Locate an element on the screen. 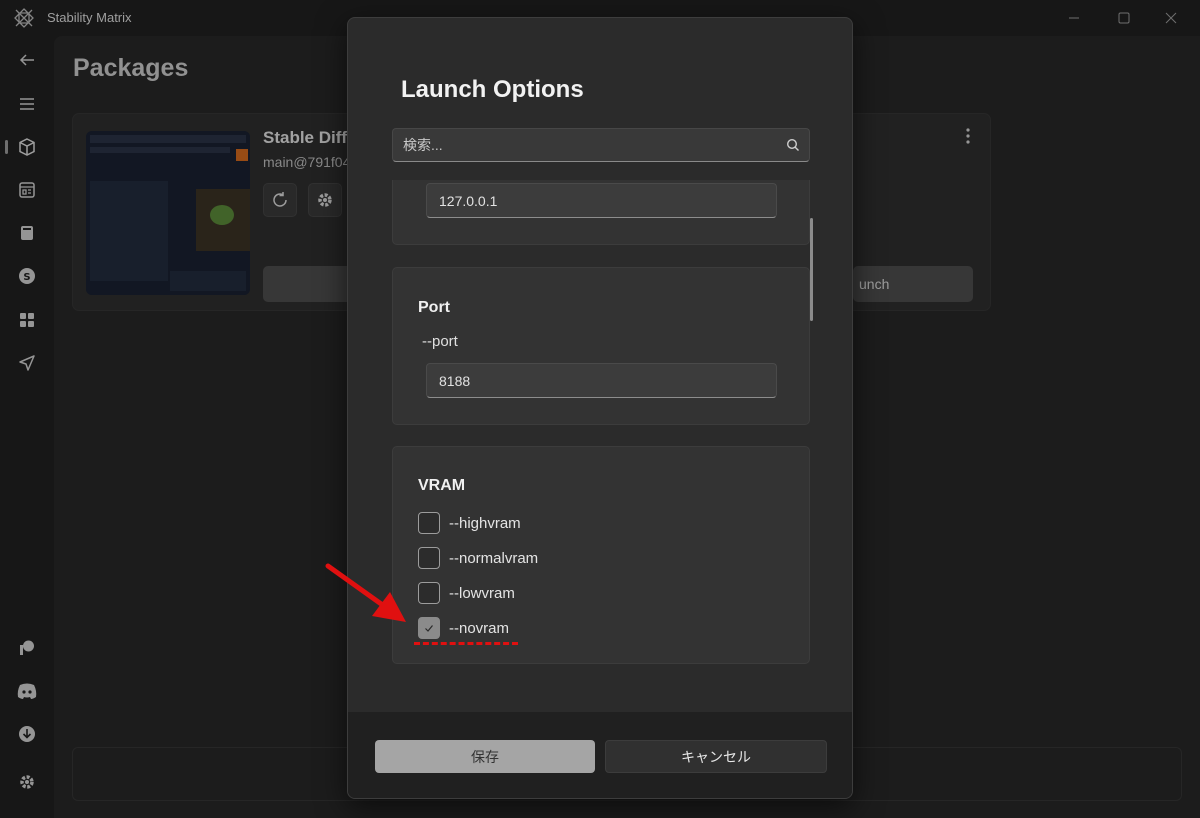  checkbox-label: --lowvram is located at coordinates (482, 593).